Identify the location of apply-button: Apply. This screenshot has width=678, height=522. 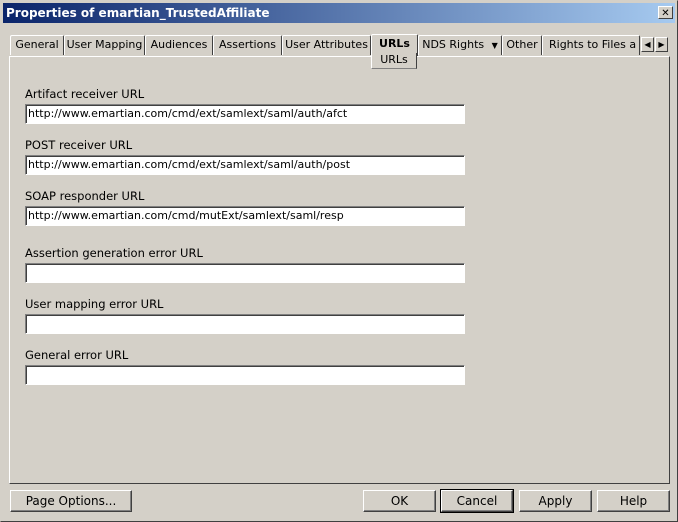
(555, 501).